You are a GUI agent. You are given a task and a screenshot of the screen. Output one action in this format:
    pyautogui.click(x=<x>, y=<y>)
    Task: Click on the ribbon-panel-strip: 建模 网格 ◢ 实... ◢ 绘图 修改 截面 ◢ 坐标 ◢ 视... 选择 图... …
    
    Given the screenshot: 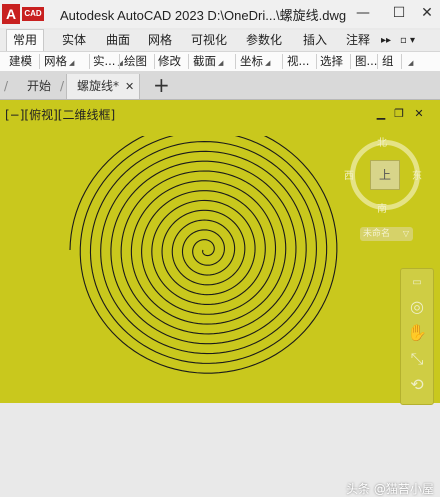 What is the action you would take?
    pyautogui.click(x=220, y=61)
    